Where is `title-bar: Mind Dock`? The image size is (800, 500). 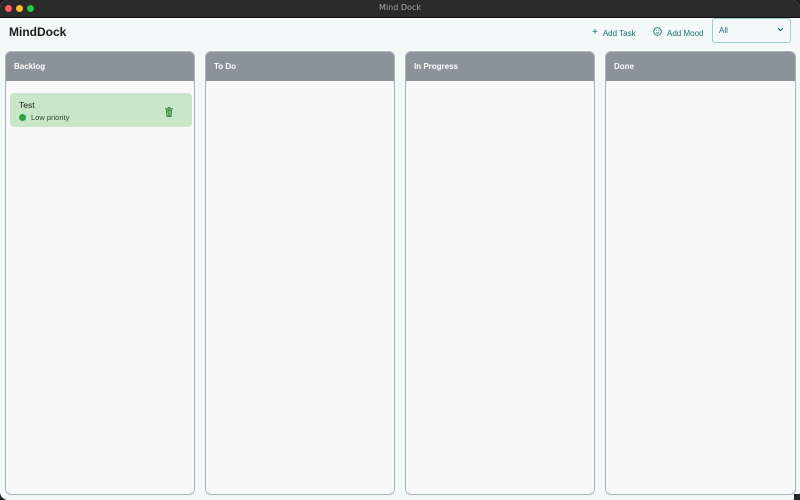
title-bar: Mind Dock is located at coordinates (400, 9).